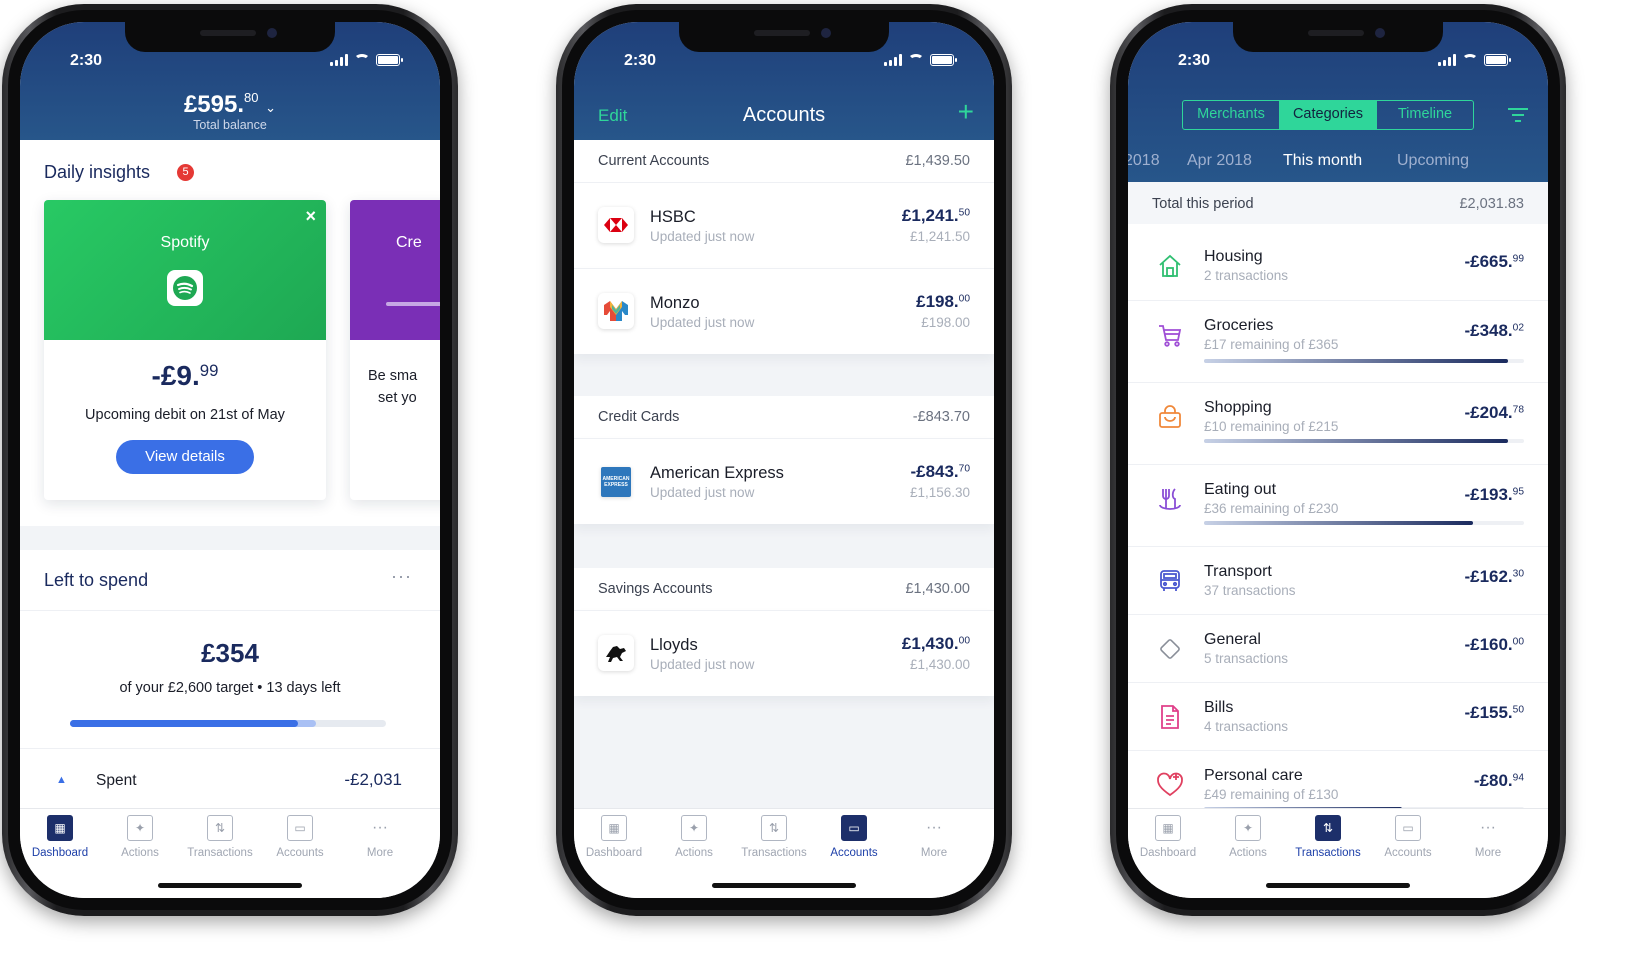  I want to click on chevron-down-icon: ⌄, so click(270, 107).